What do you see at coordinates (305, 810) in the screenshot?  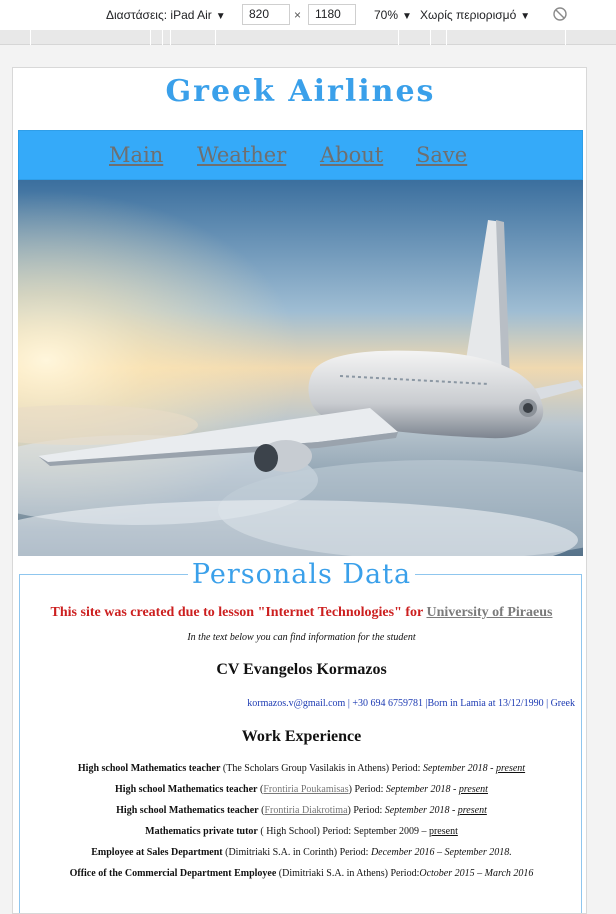 I see `school-link: Frontiria Diakrotima` at bounding box center [305, 810].